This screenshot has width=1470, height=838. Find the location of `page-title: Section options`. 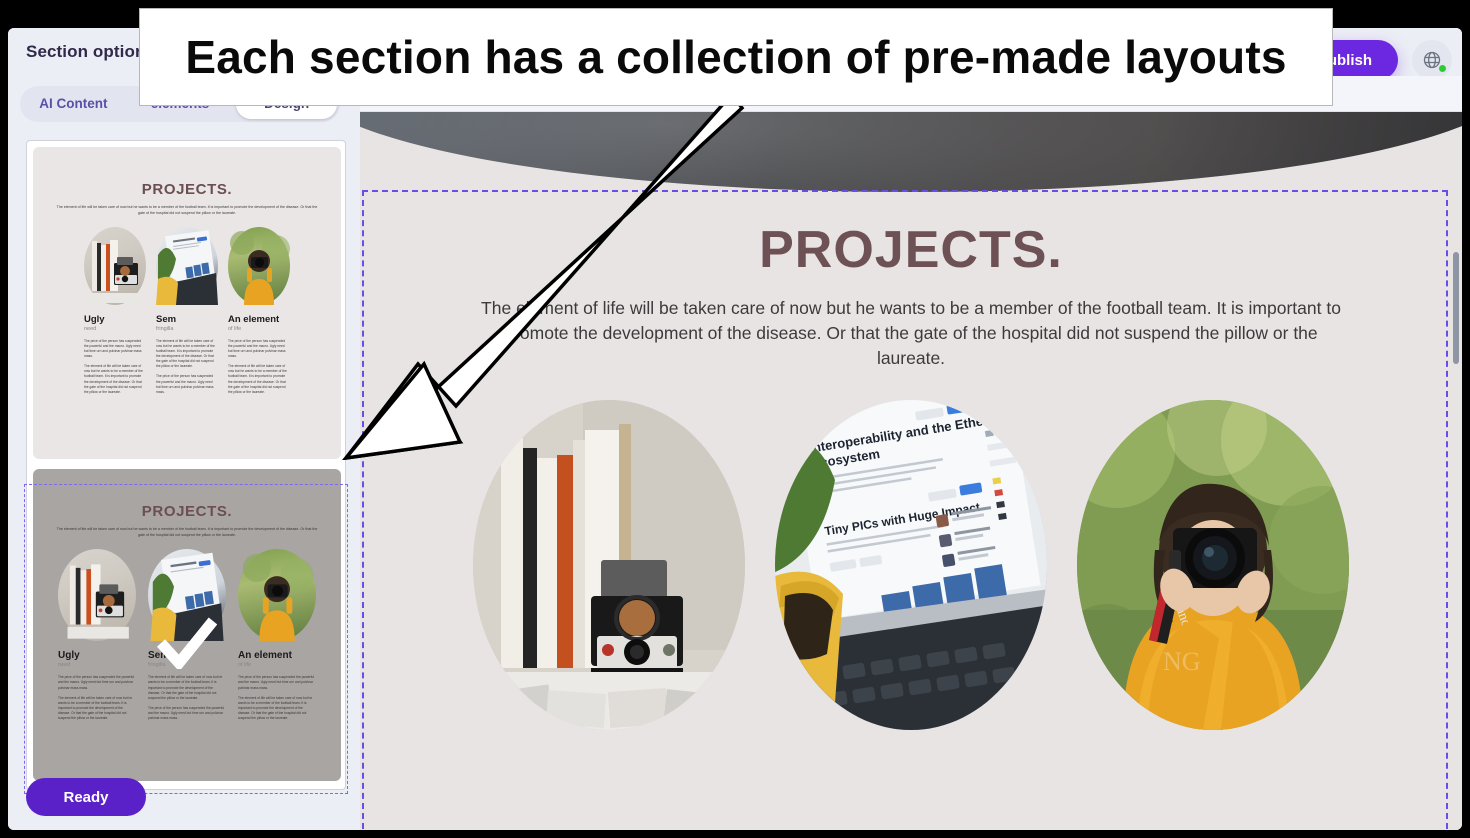

page-title: Section options is located at coordinates (90, 51).